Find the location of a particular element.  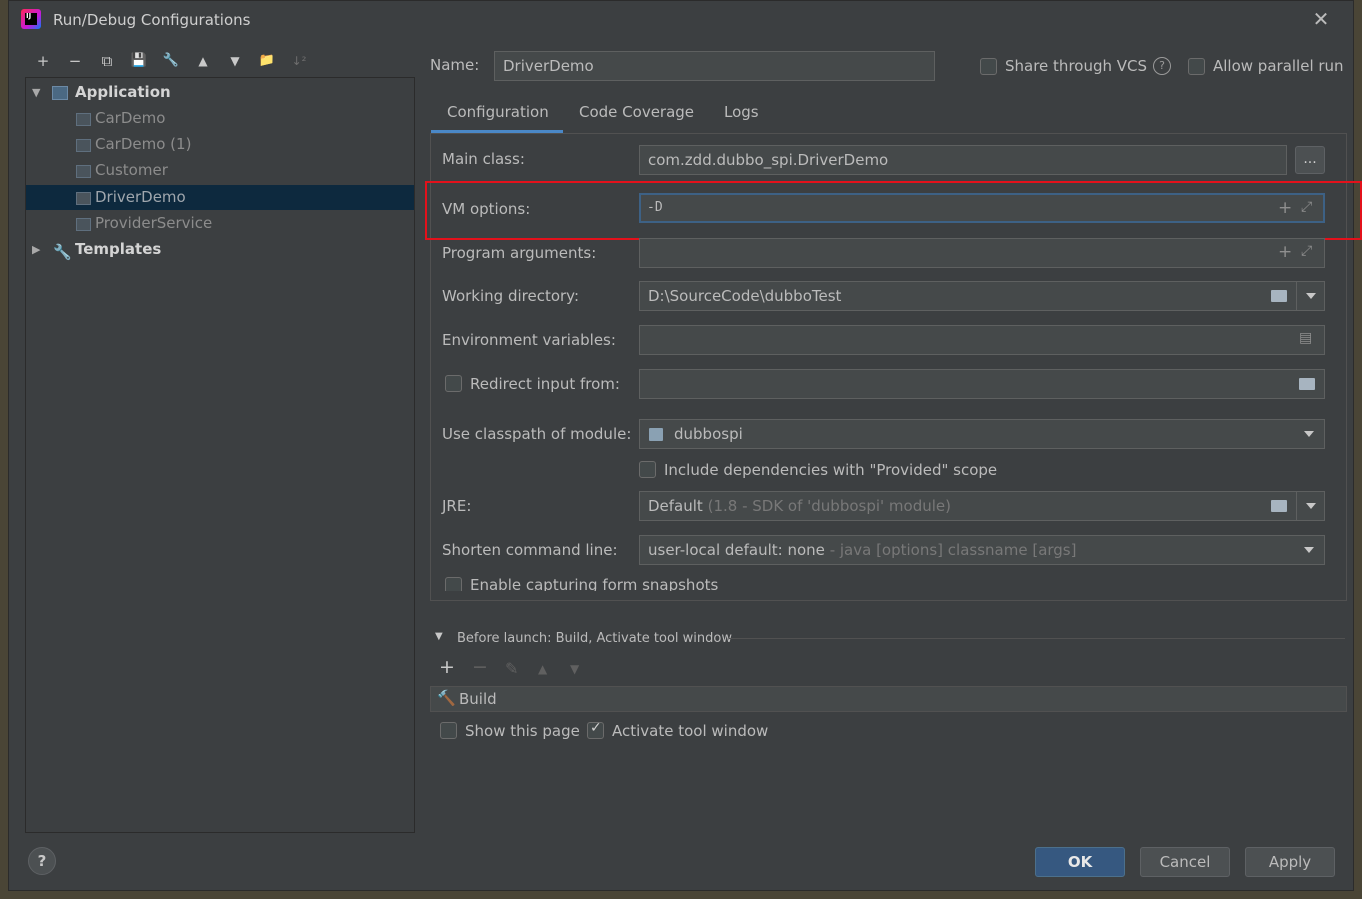

edit-list-icon: ▤ is located at coordinates (1305, 338).